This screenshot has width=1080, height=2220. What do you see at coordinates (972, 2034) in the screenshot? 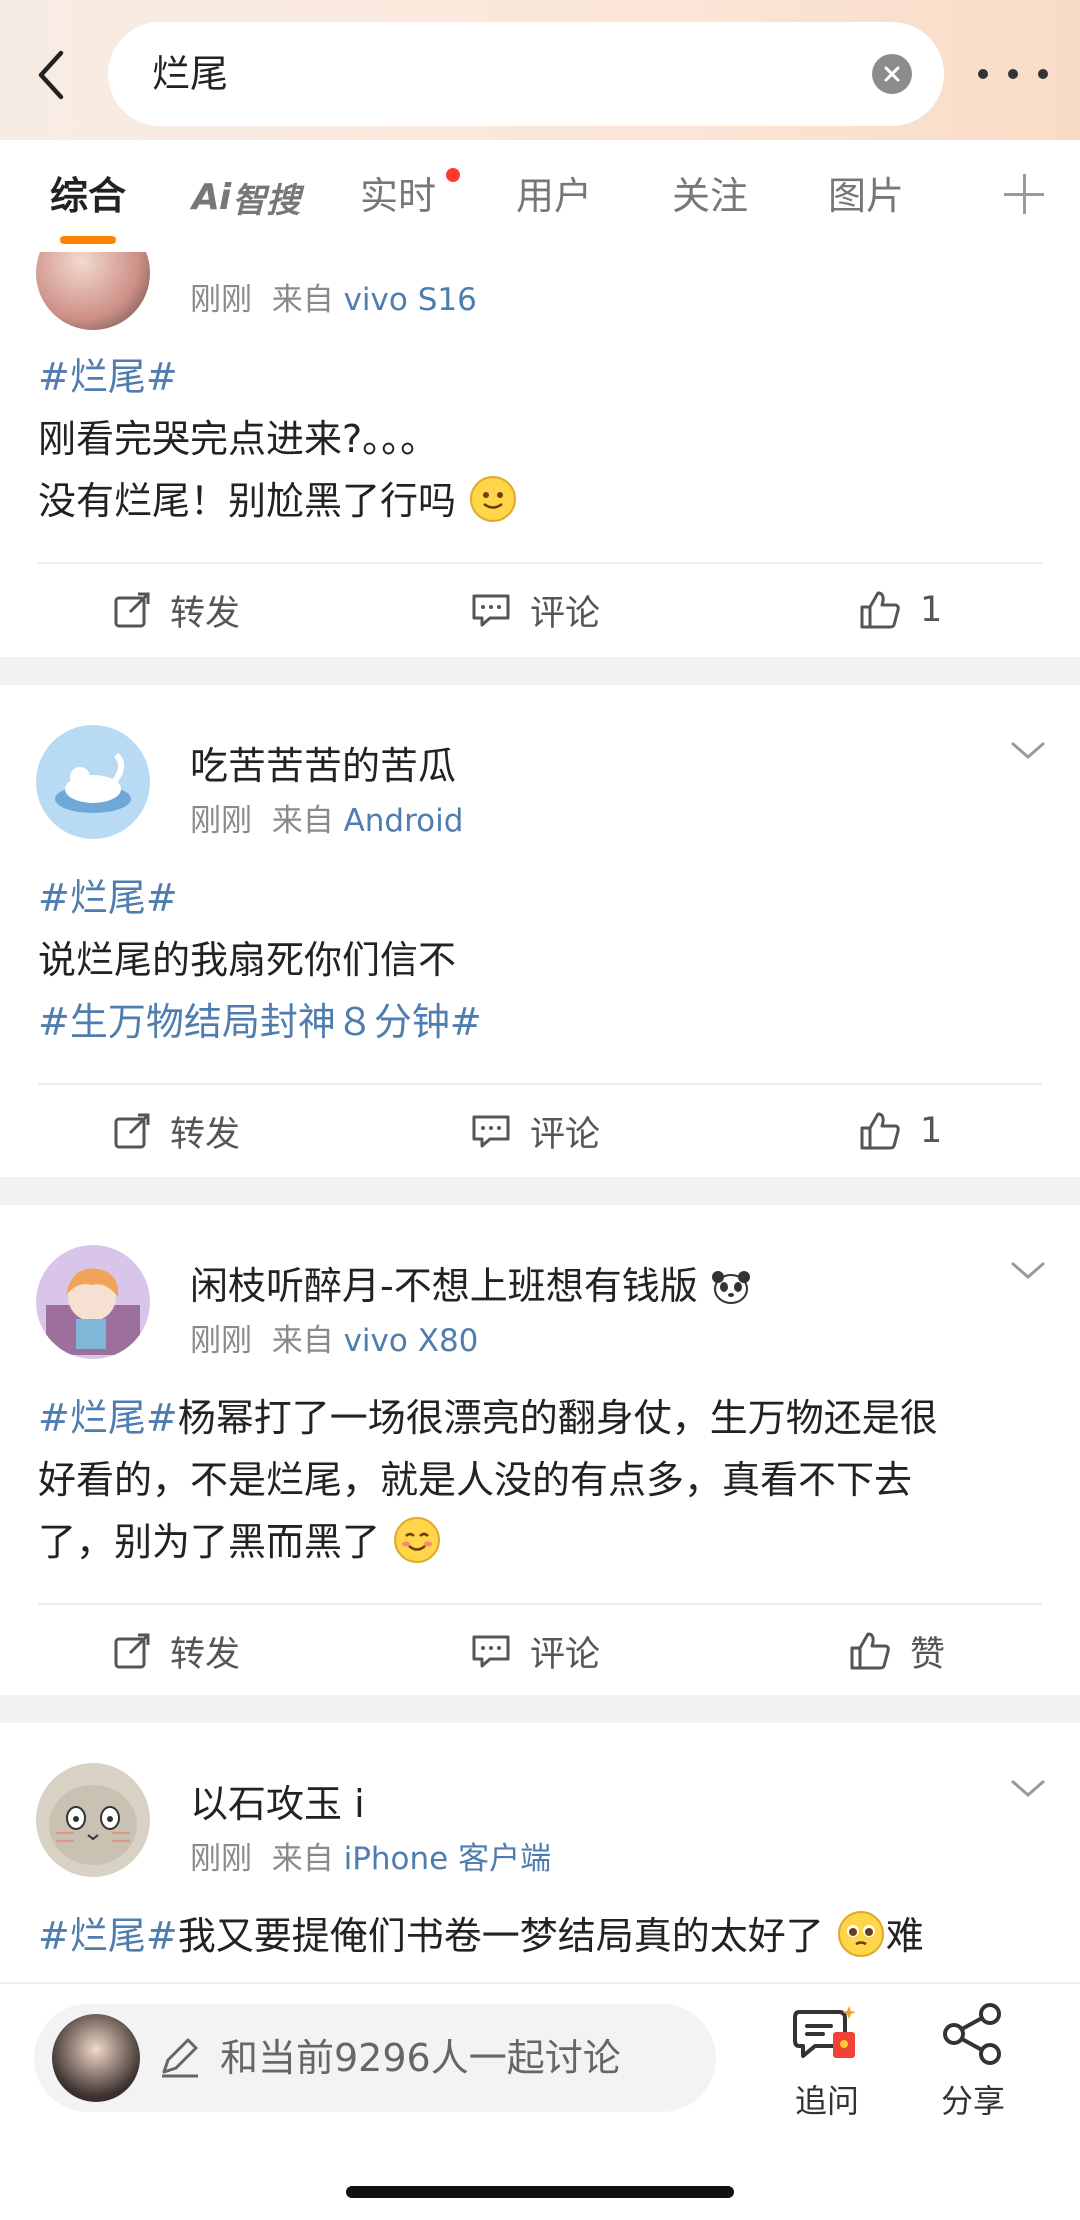
I see `share-icon` at bounding box center [972, 2034].